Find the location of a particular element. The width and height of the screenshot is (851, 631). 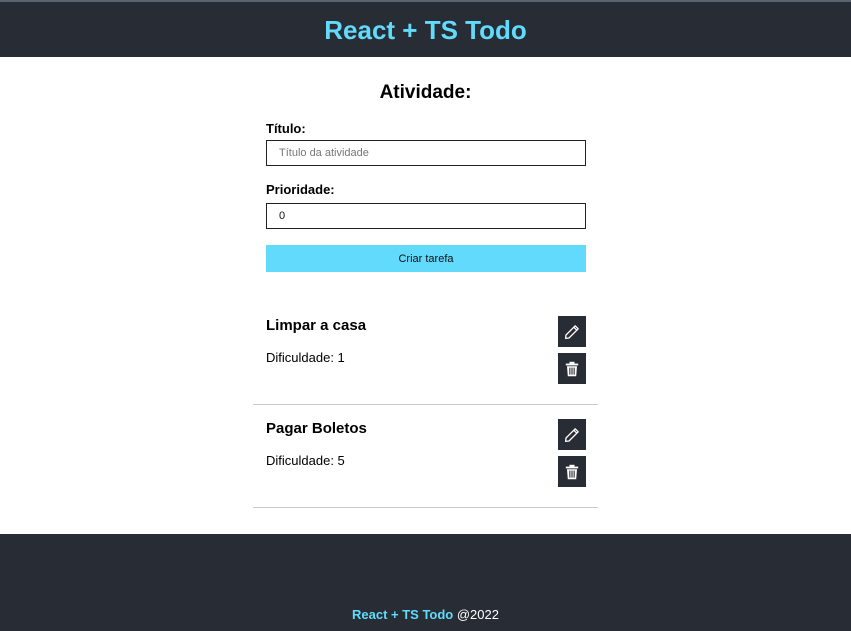

priority-input is located at coordinates (426, 216).